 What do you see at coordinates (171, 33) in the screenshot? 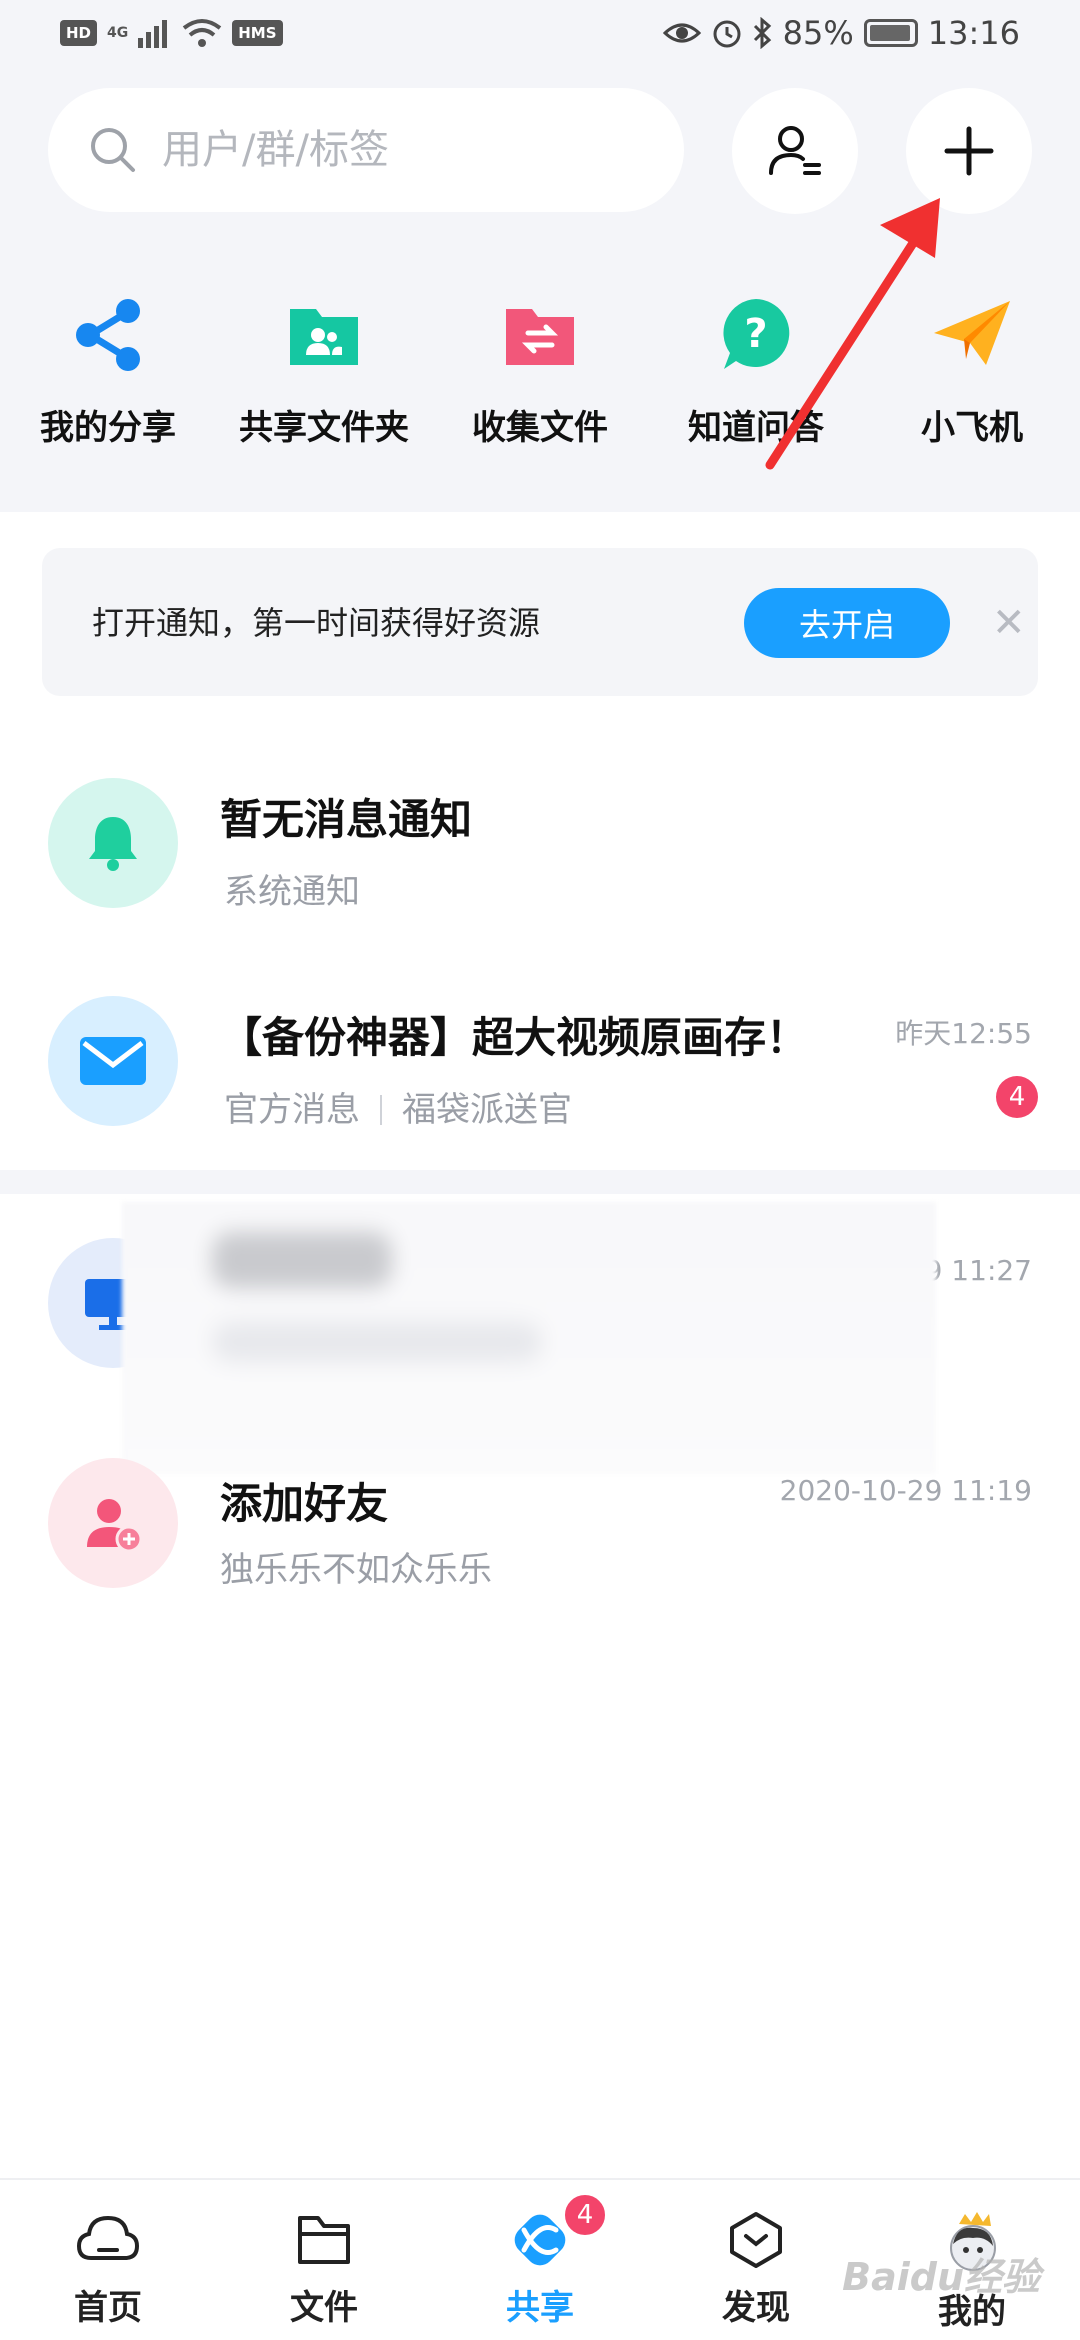
I see `status-left: HD 4G HMS` at bounding box center [171, 33].